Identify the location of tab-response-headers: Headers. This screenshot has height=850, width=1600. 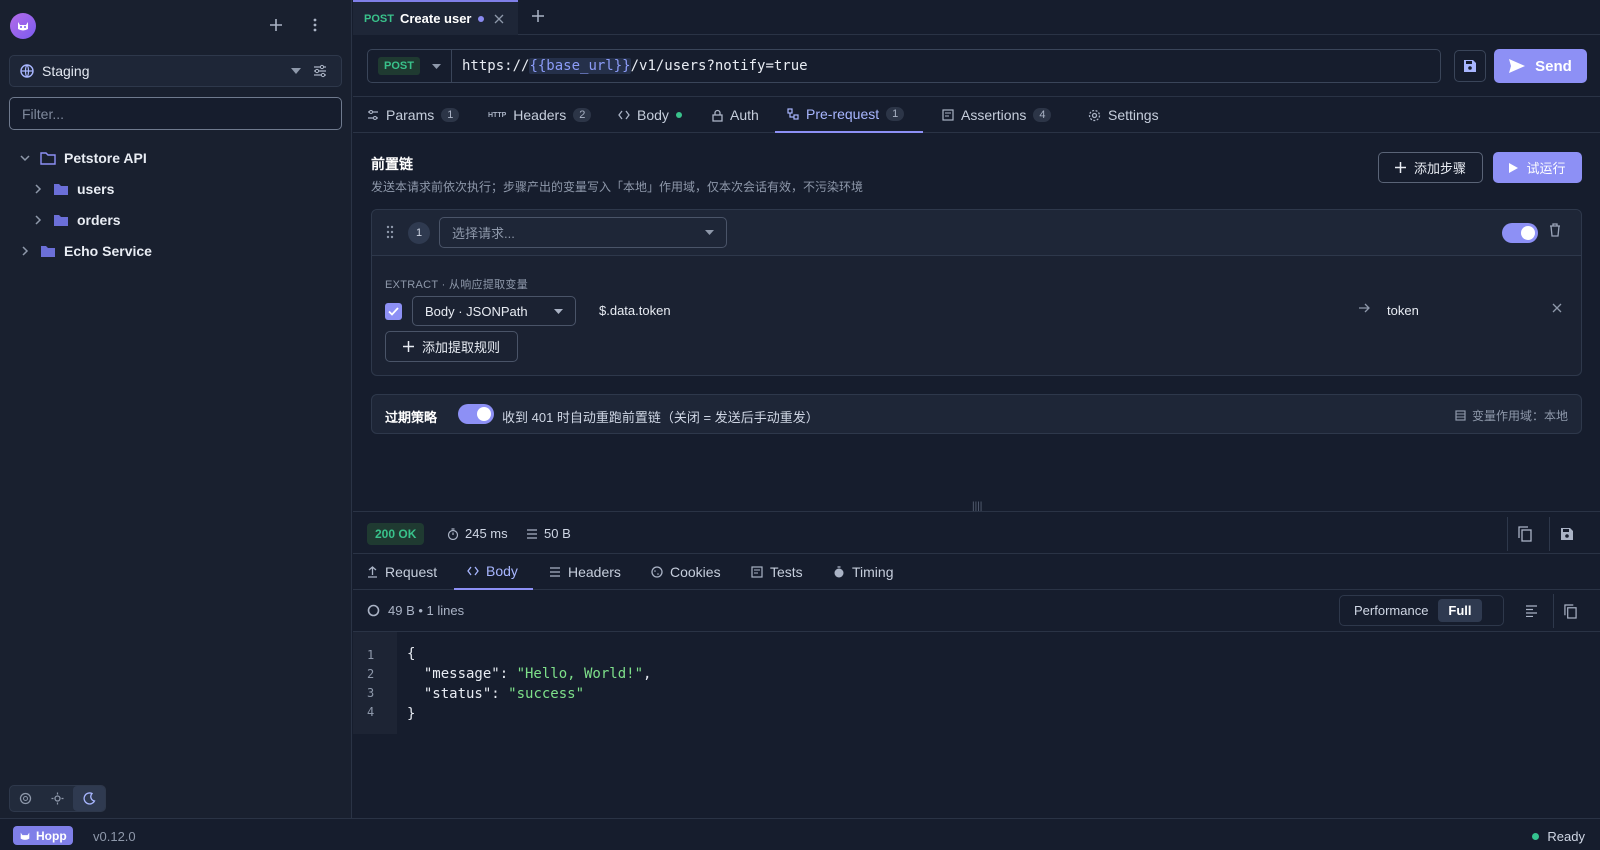
(585, 572).